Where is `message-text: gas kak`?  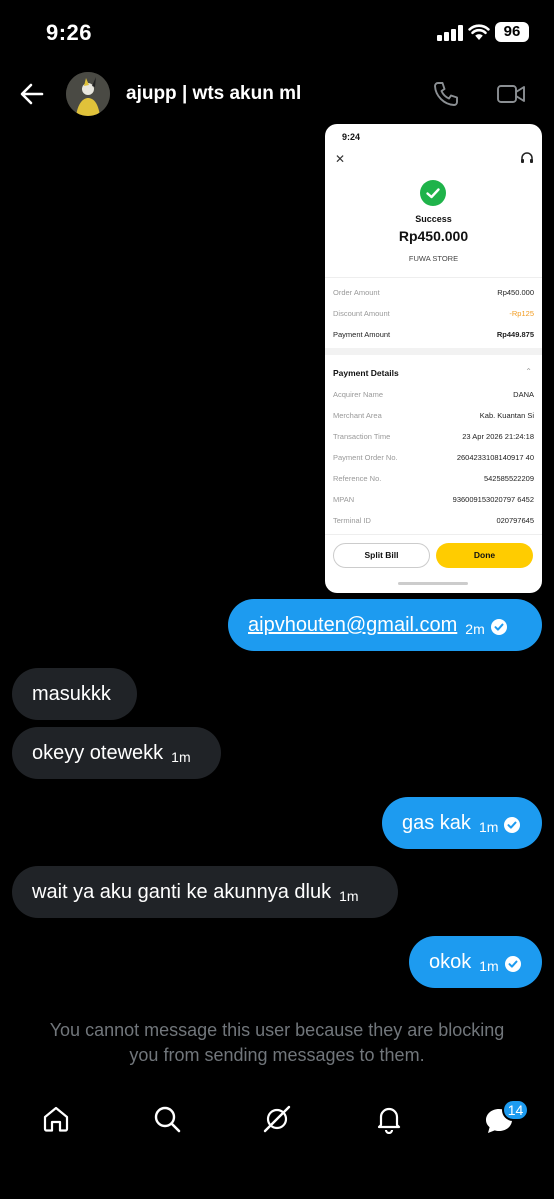 message-text: gas kak is located at coordinates (436, 823).